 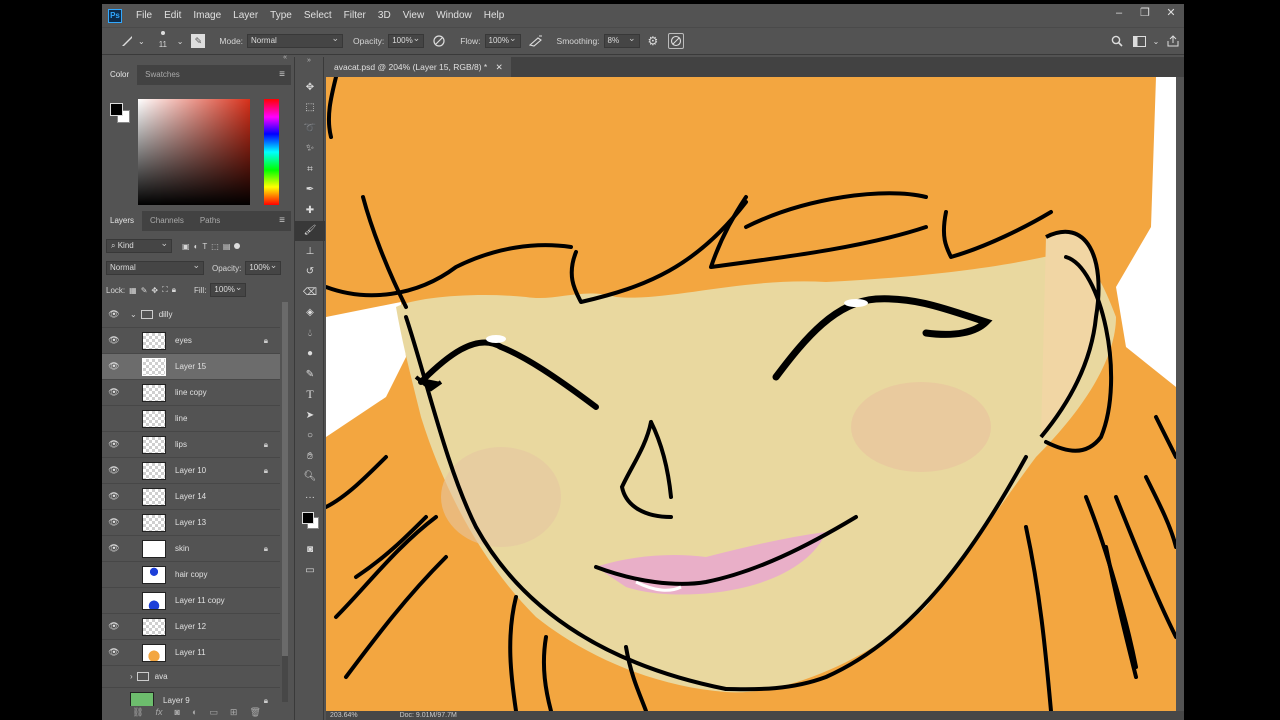 I want to click on color-picker-field, so click(x=194, y=152).